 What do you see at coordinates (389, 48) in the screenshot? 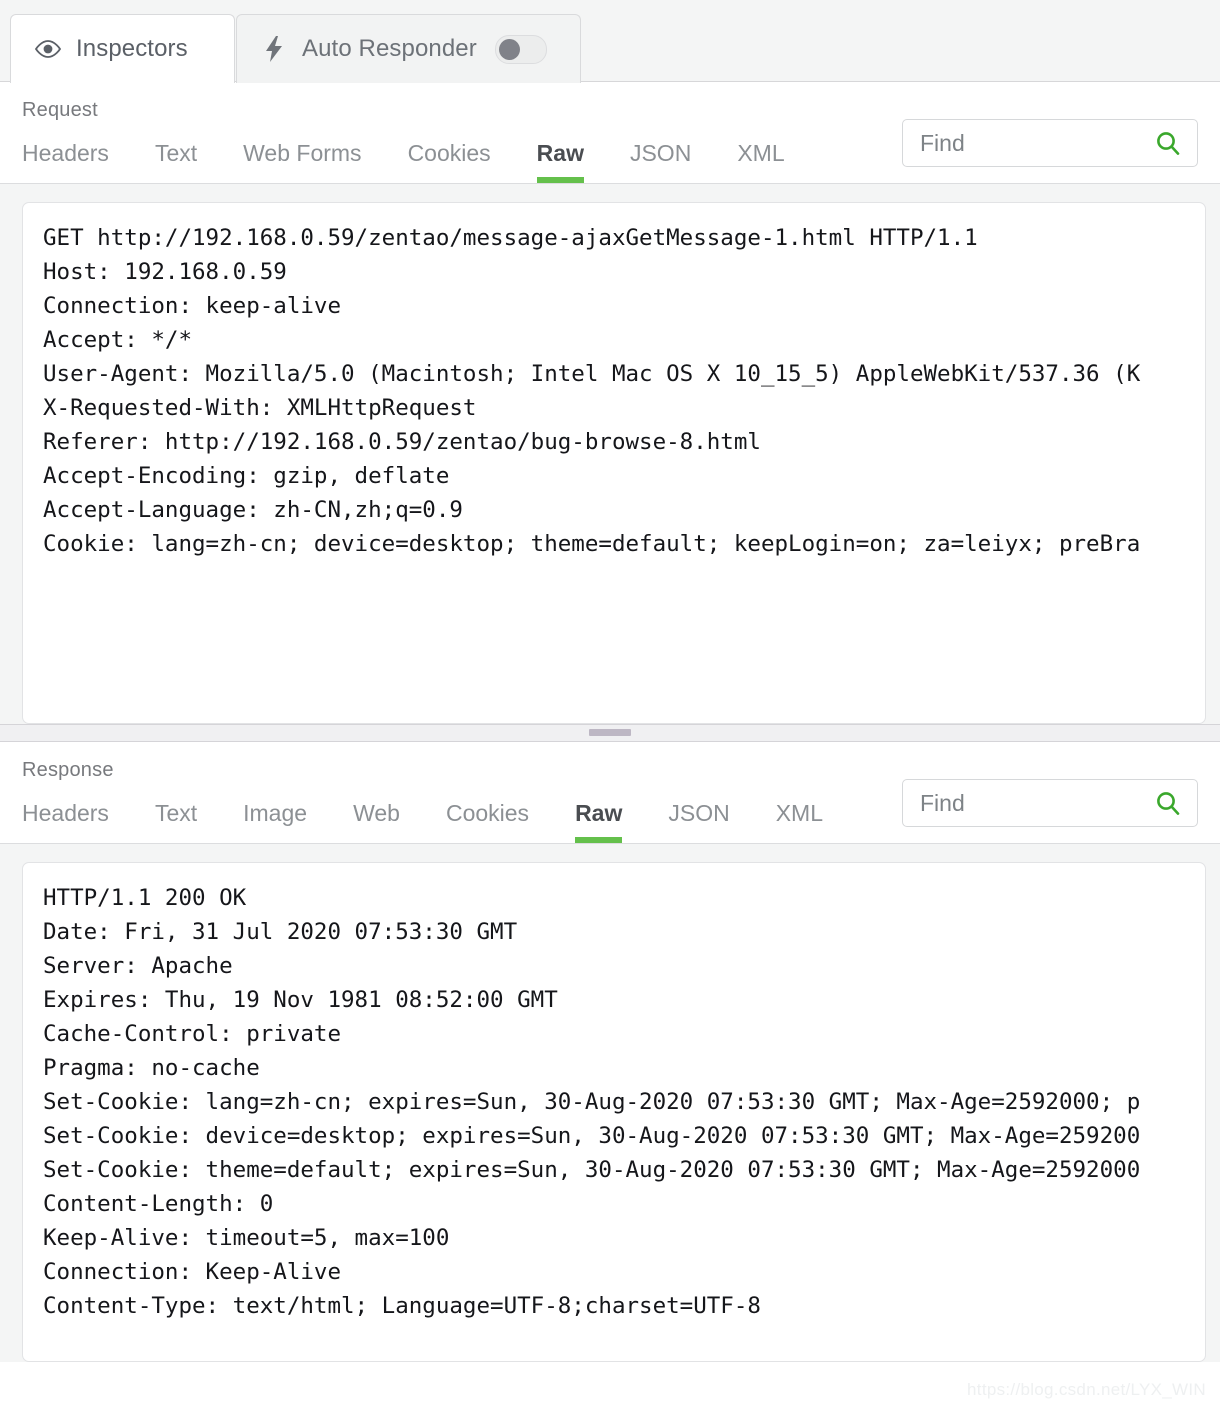
I see `tab-auto-responder-label: Auto Responder` at bounding box center [389, 48].